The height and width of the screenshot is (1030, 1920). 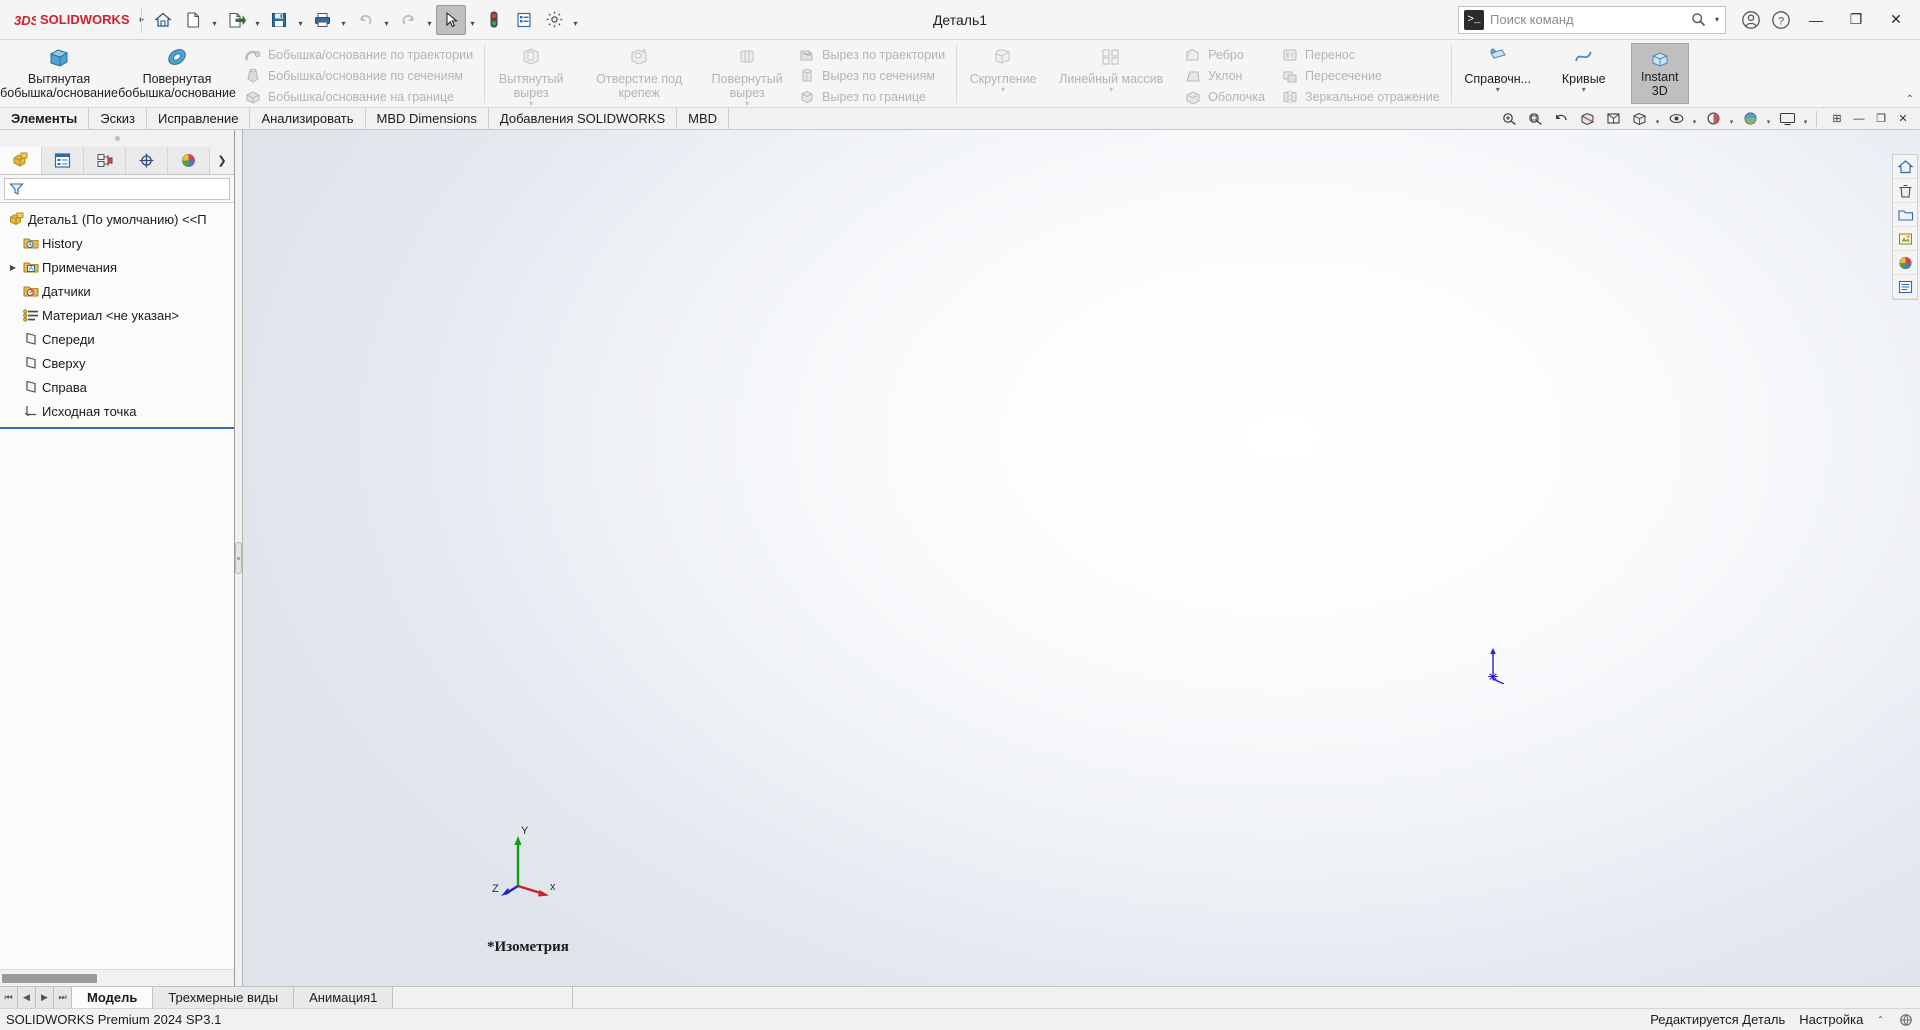 I want to click on document-restore-small-button: ⊞, so click(x=1837, y=119).